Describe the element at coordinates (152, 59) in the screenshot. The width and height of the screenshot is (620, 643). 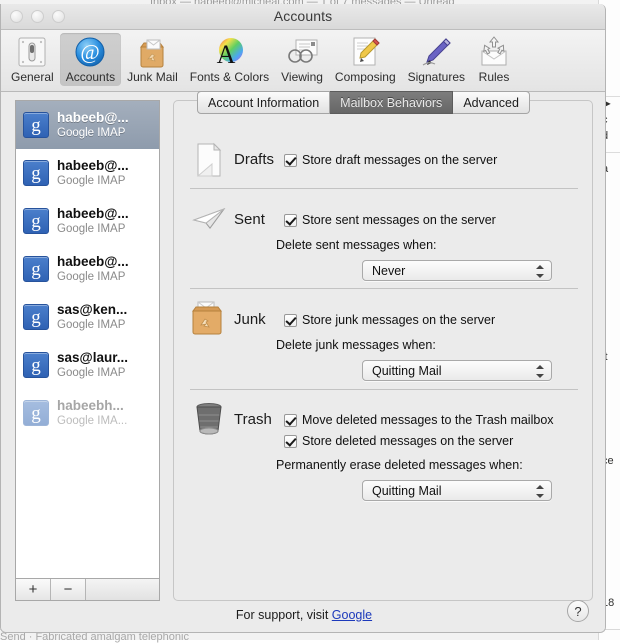
I see `toolbar-item-junk-mail: Junk Mail` at that location.